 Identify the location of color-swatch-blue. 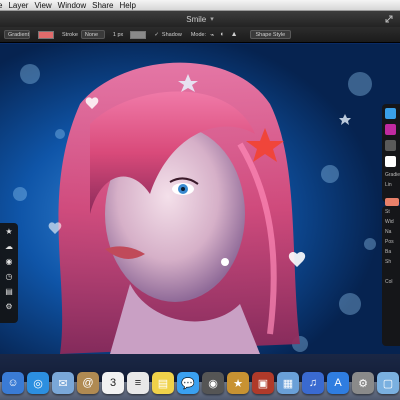
(390, 113).